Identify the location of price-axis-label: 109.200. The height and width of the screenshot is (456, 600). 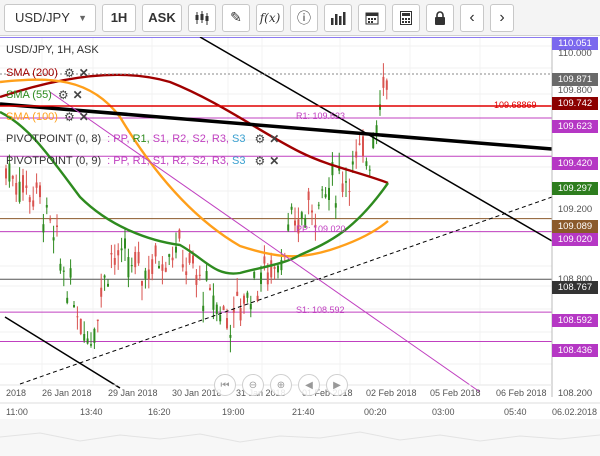
(575, 209).